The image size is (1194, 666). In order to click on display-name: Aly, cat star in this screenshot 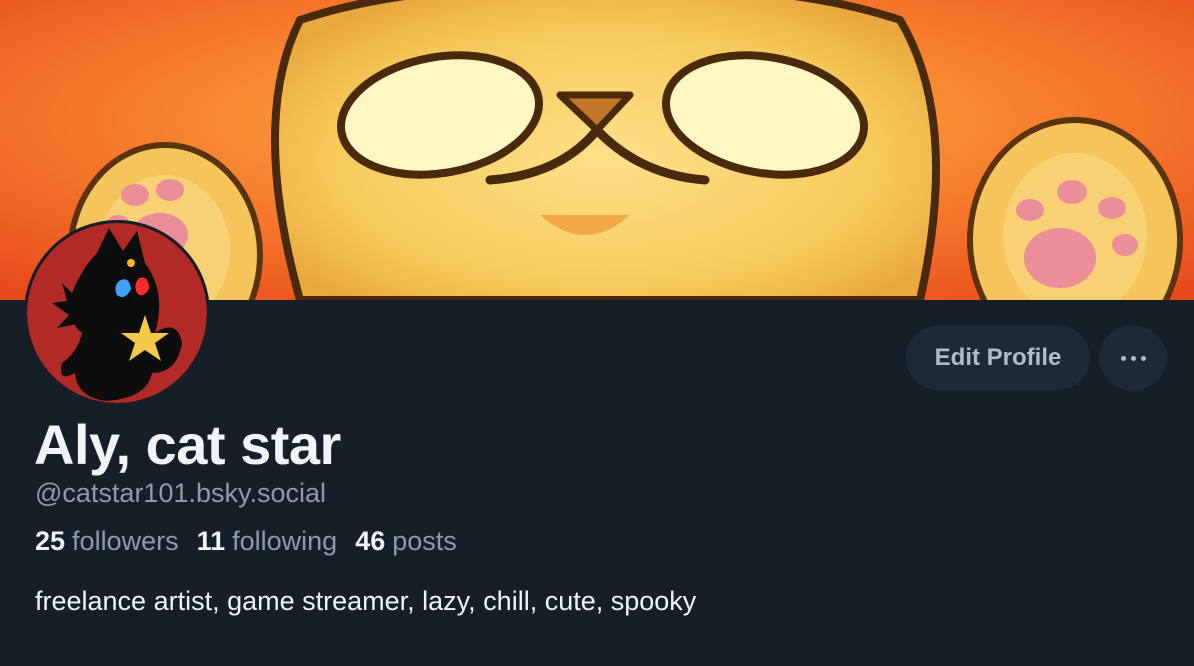, I will do `click(187, 444)`.